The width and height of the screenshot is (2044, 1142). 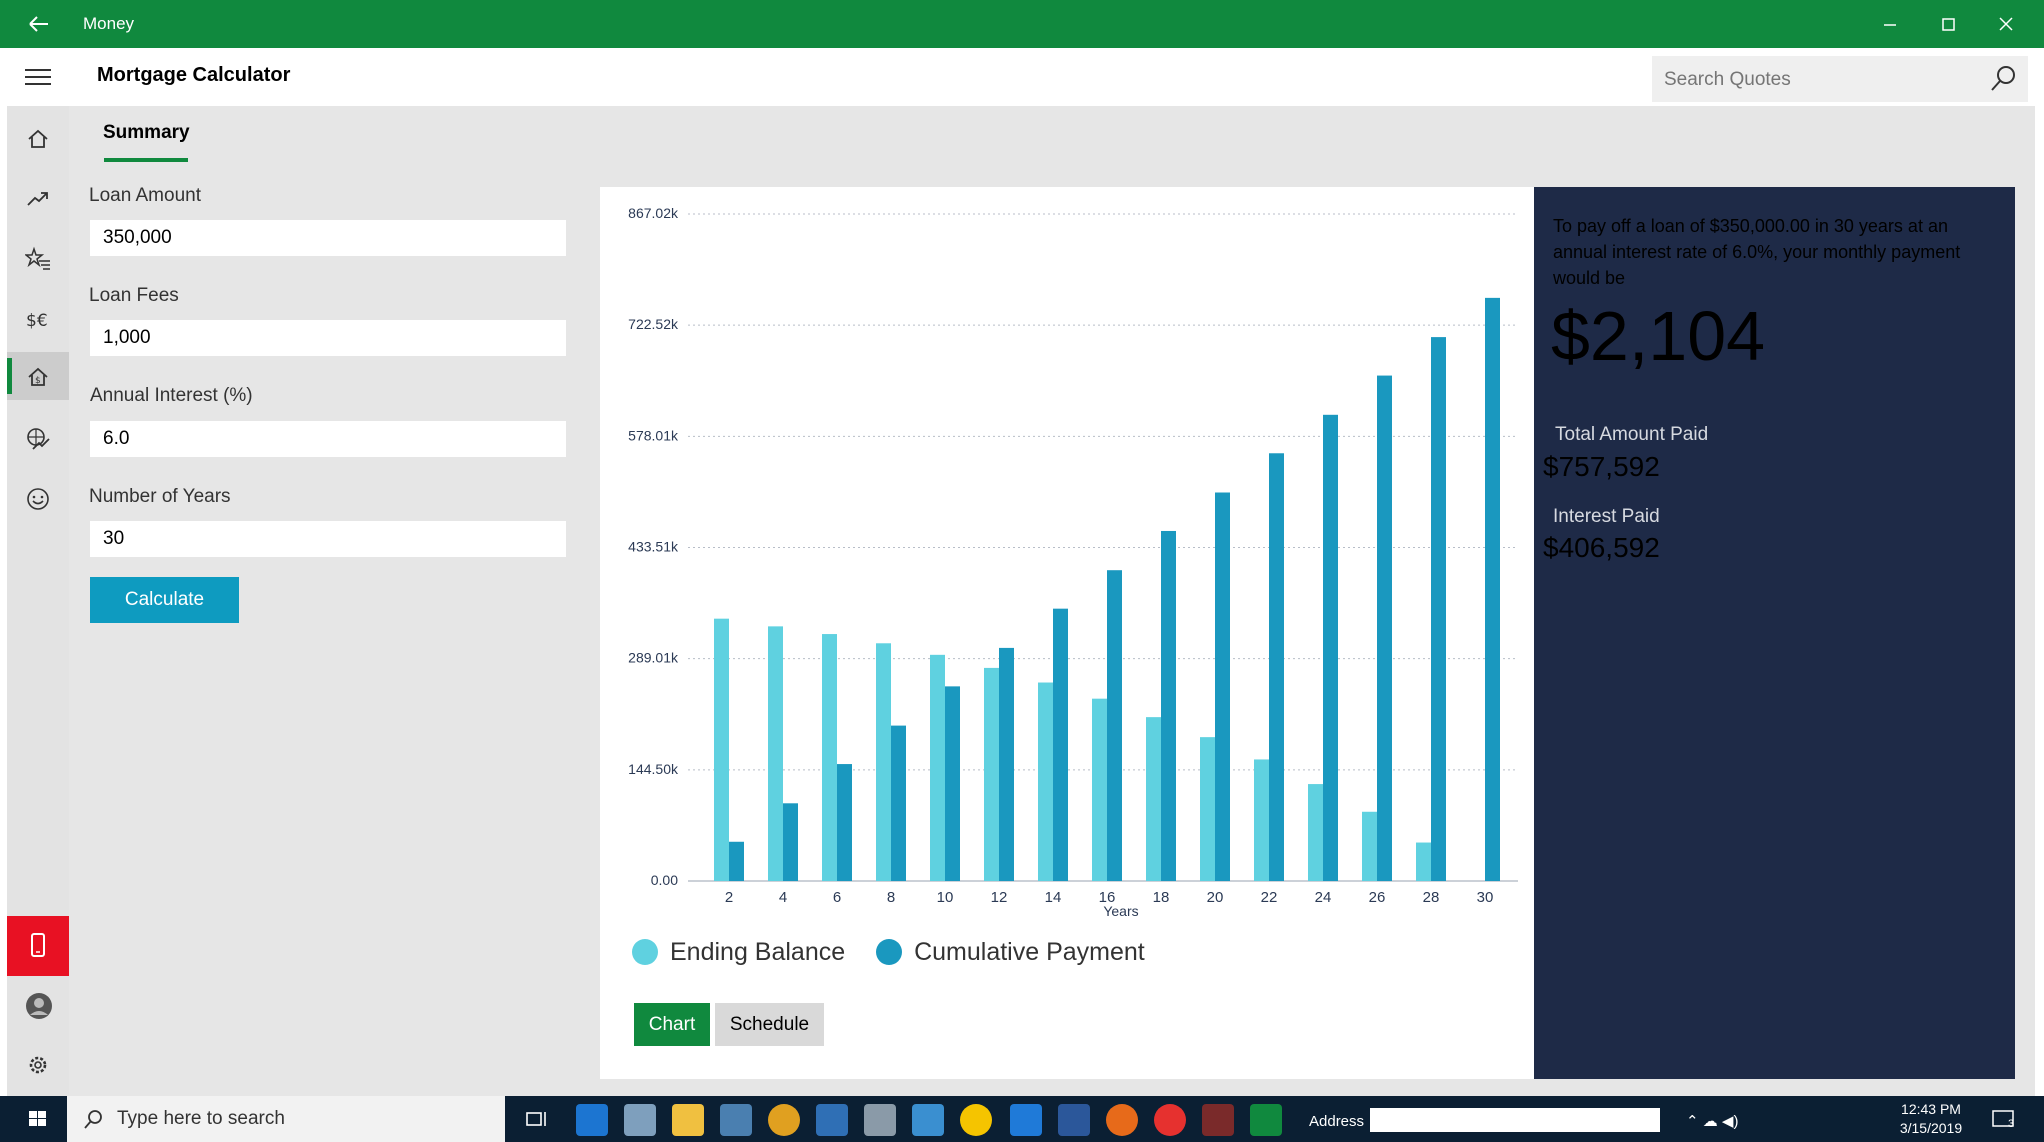 I want to click on taskbar-search-icon, so click(x=93, y=1119).